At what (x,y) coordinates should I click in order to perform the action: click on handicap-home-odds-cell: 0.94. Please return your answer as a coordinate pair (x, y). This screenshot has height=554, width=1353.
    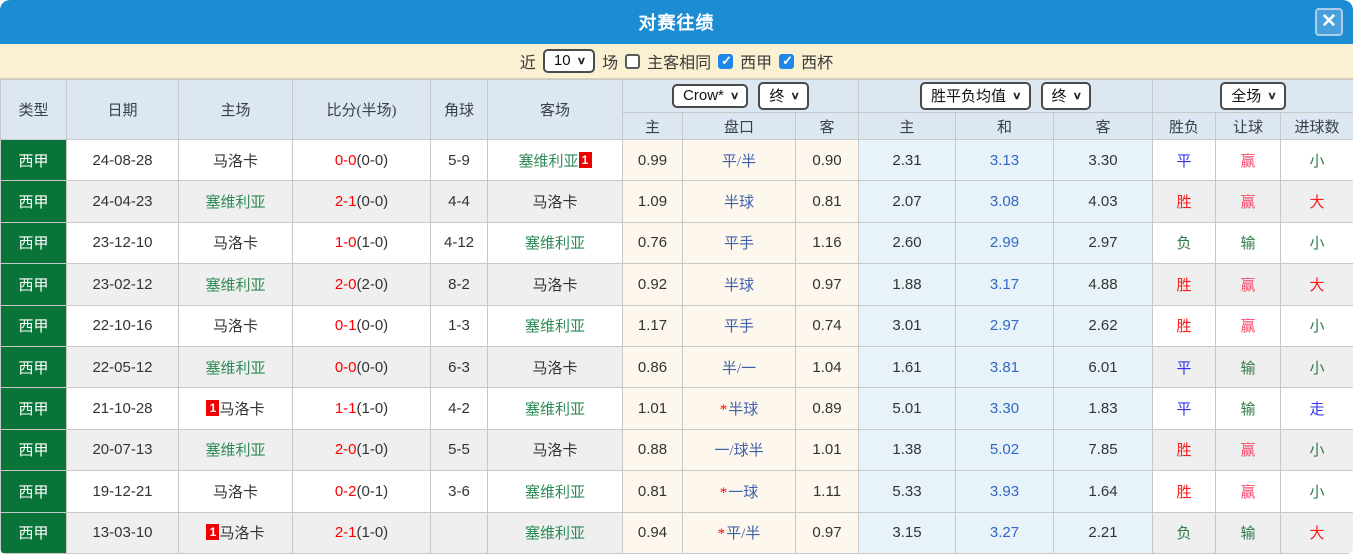
    Looking at the image, I should click on (652, 532).